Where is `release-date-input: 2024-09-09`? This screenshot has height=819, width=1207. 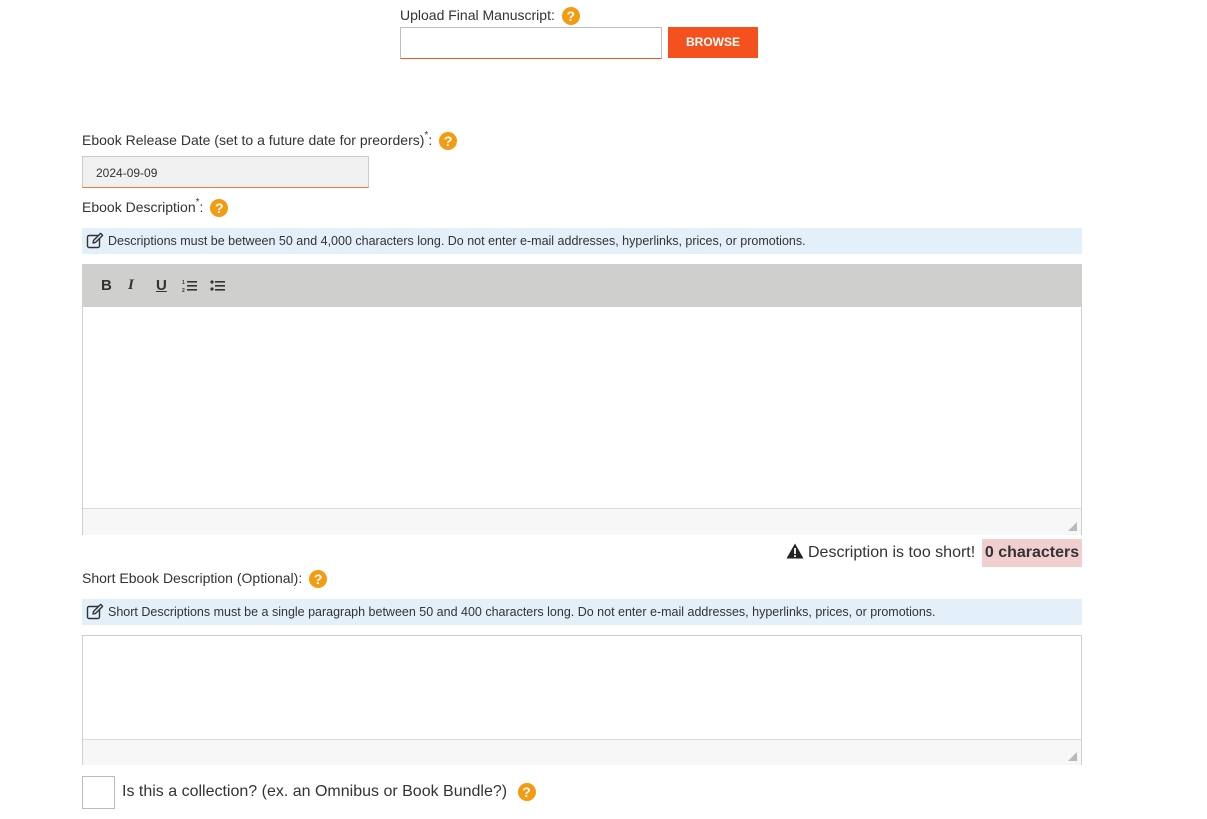 release-date-input: 2024-09-09 is located at coordinates (225, 172).